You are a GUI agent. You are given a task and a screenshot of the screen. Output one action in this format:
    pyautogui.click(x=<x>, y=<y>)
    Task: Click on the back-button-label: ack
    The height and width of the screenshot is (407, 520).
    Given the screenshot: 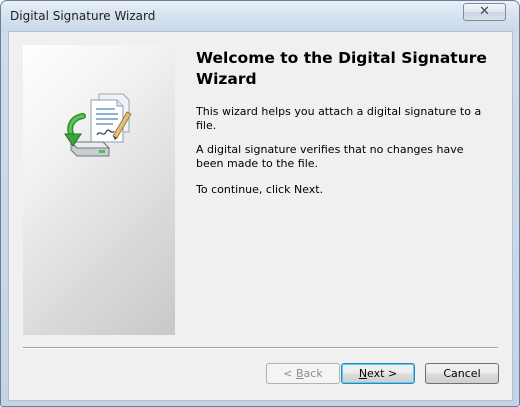 What is the action you would take?
    pyautogui.click(x=313, y=373)
    